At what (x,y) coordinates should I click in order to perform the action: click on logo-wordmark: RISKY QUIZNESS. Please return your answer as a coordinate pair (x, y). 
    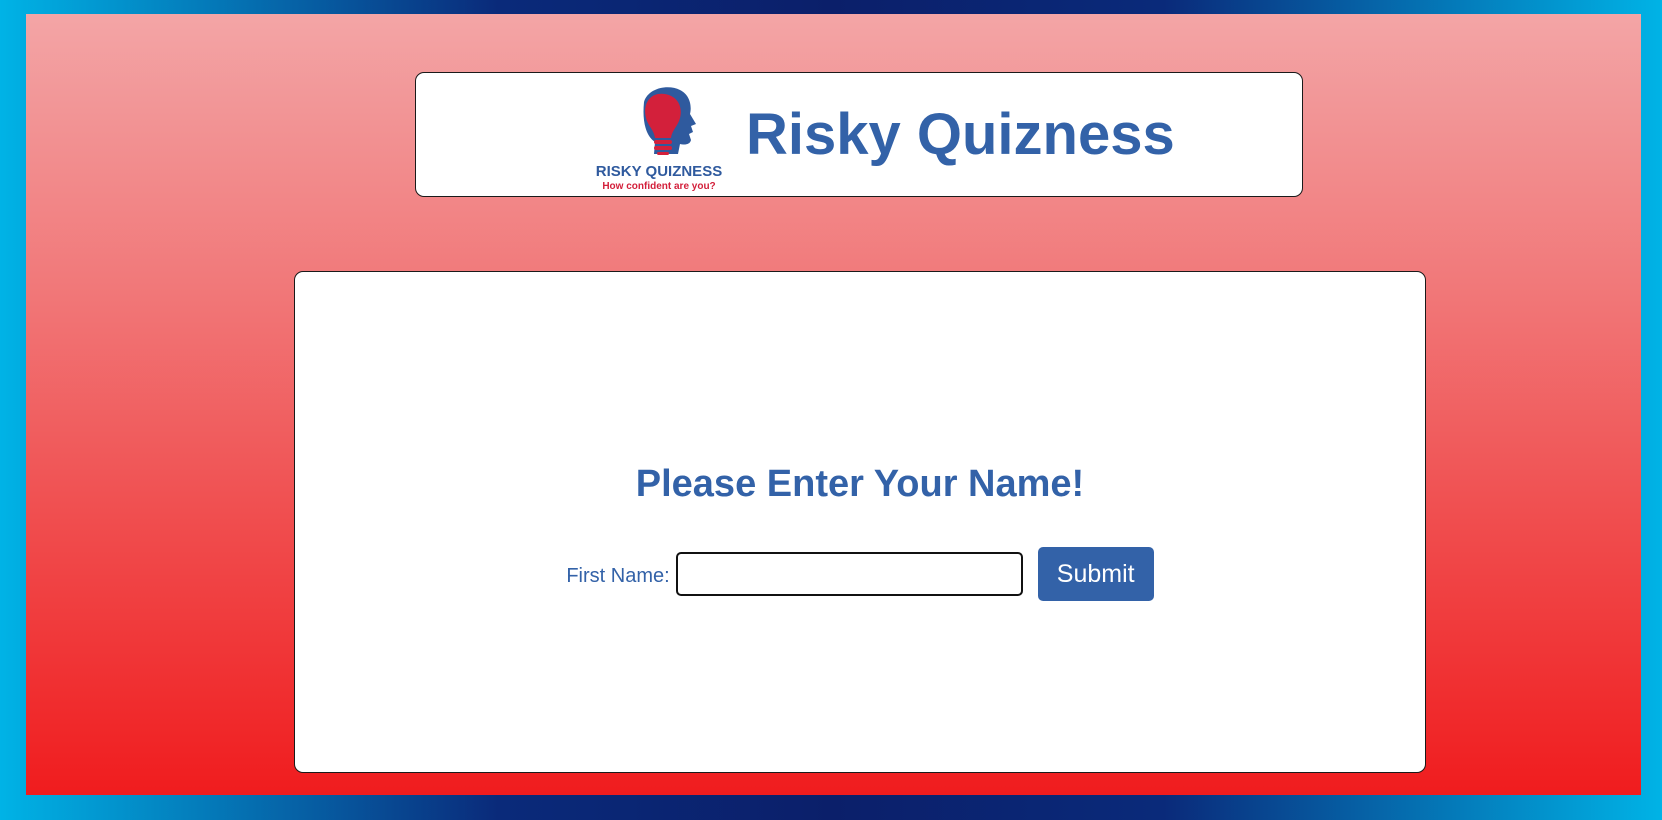
    Looking at the image, I should click on (659, 171).